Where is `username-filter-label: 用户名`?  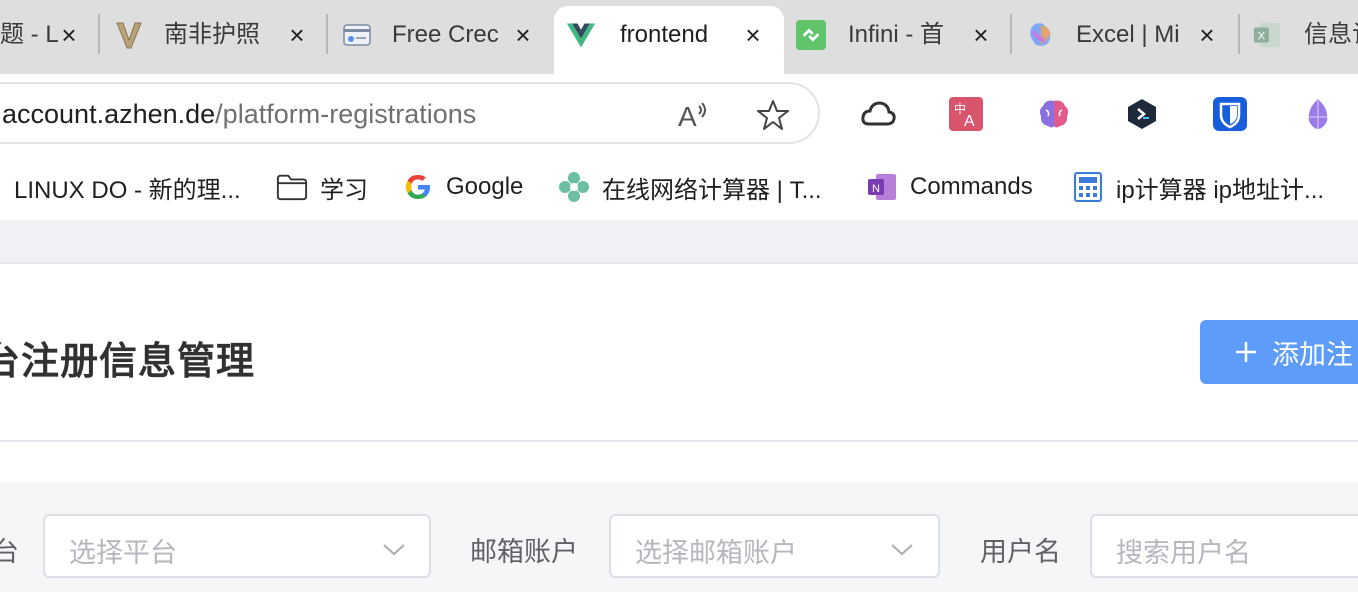
username-filter-label: 用户名 is located at coordinates (1020, 552).